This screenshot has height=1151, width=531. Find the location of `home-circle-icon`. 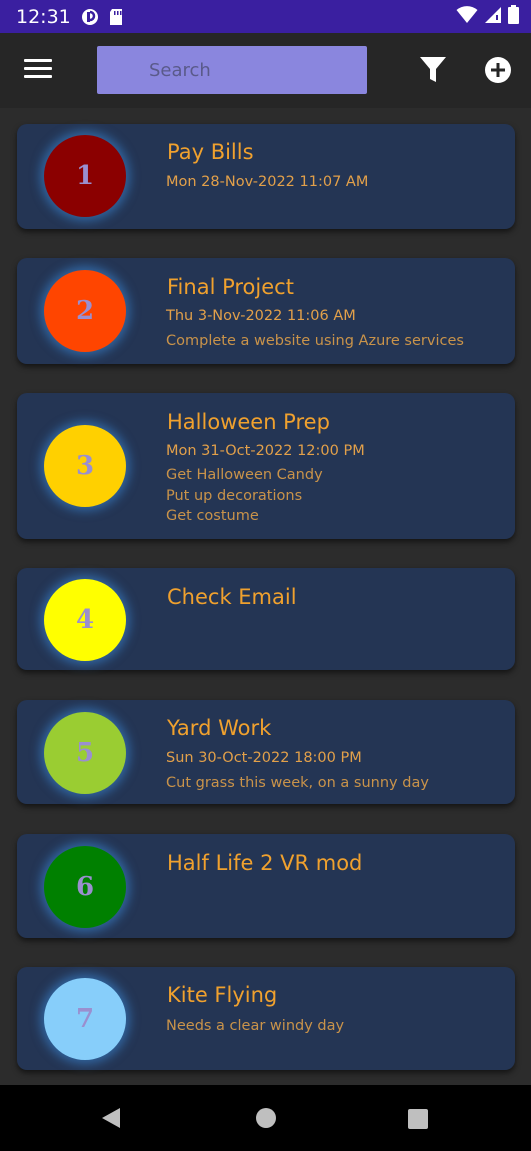

home-circle-icon is located at coordinates (266, 1118).